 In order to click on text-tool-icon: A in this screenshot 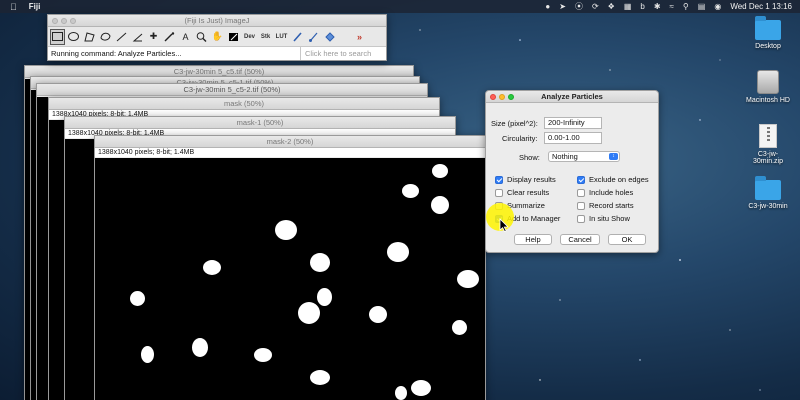, I will do `click(185, 37)`.